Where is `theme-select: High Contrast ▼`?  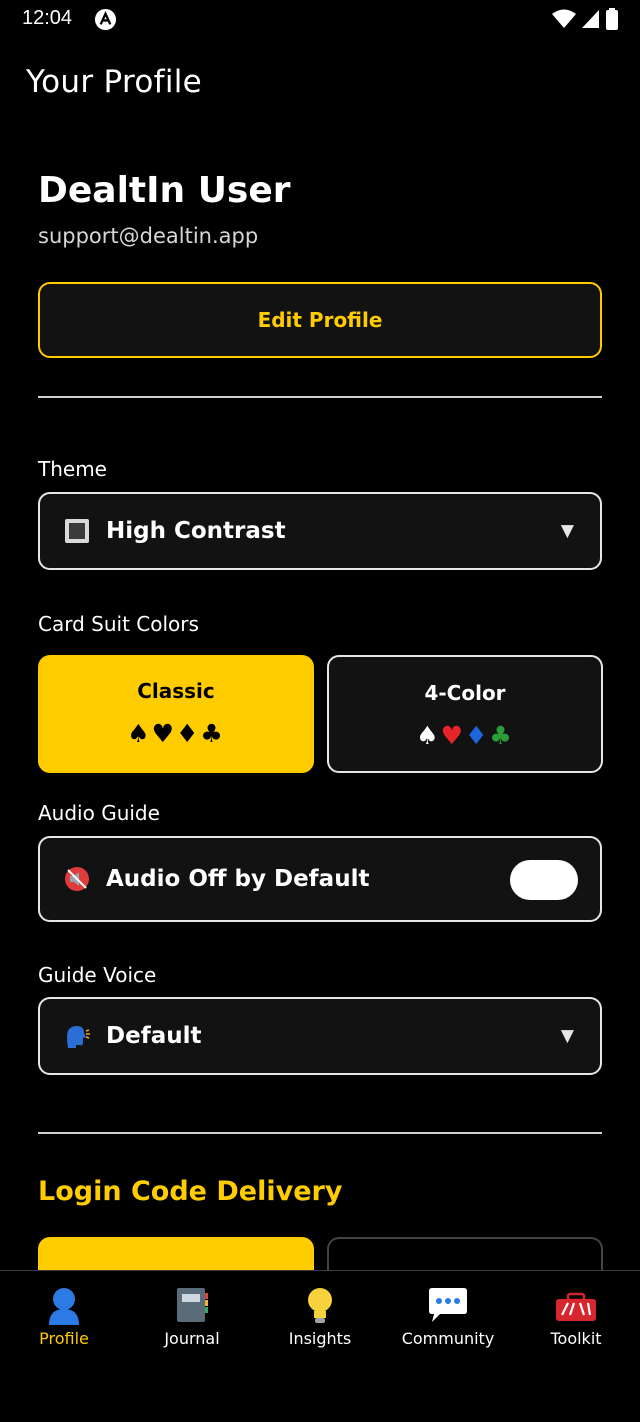
theme-select: High Contrast ▼ is located at coordinates (320, 531).